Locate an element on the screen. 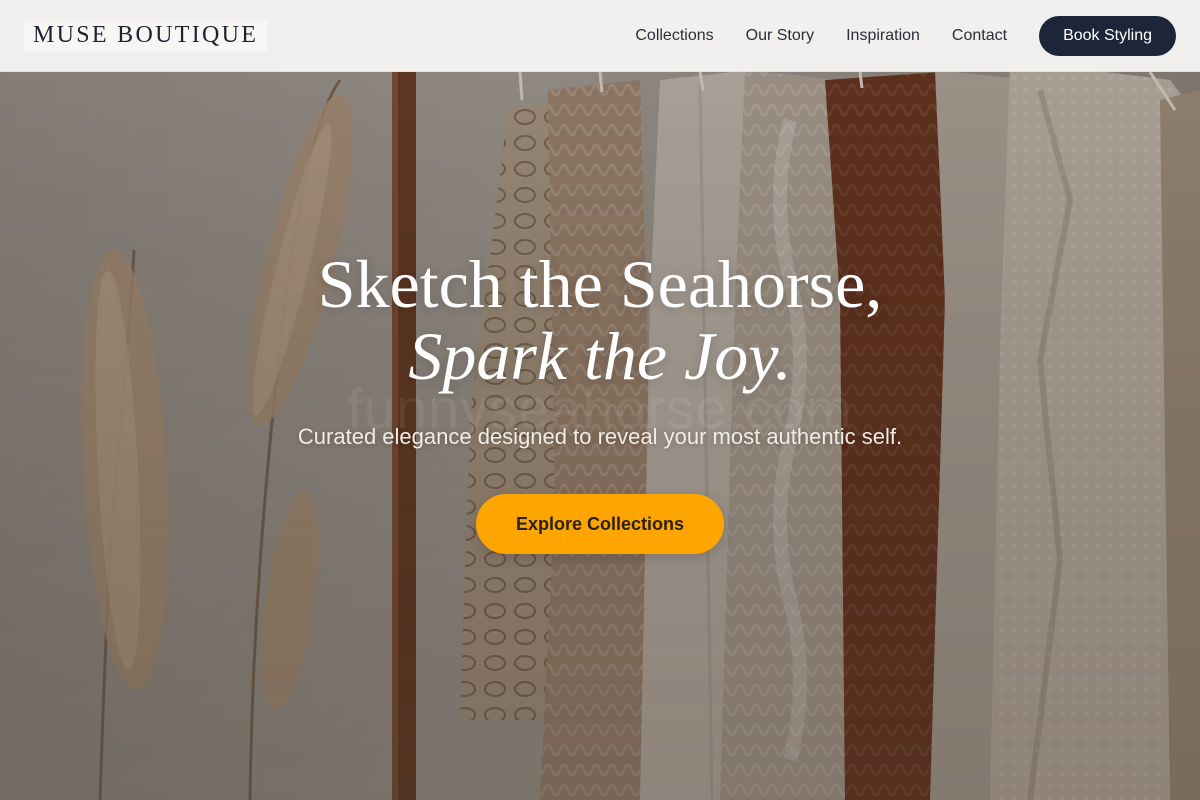 This screenshot has height=800, width=1200. nav-link-inspiration: Inspiration is located at coordinates (883, 36).